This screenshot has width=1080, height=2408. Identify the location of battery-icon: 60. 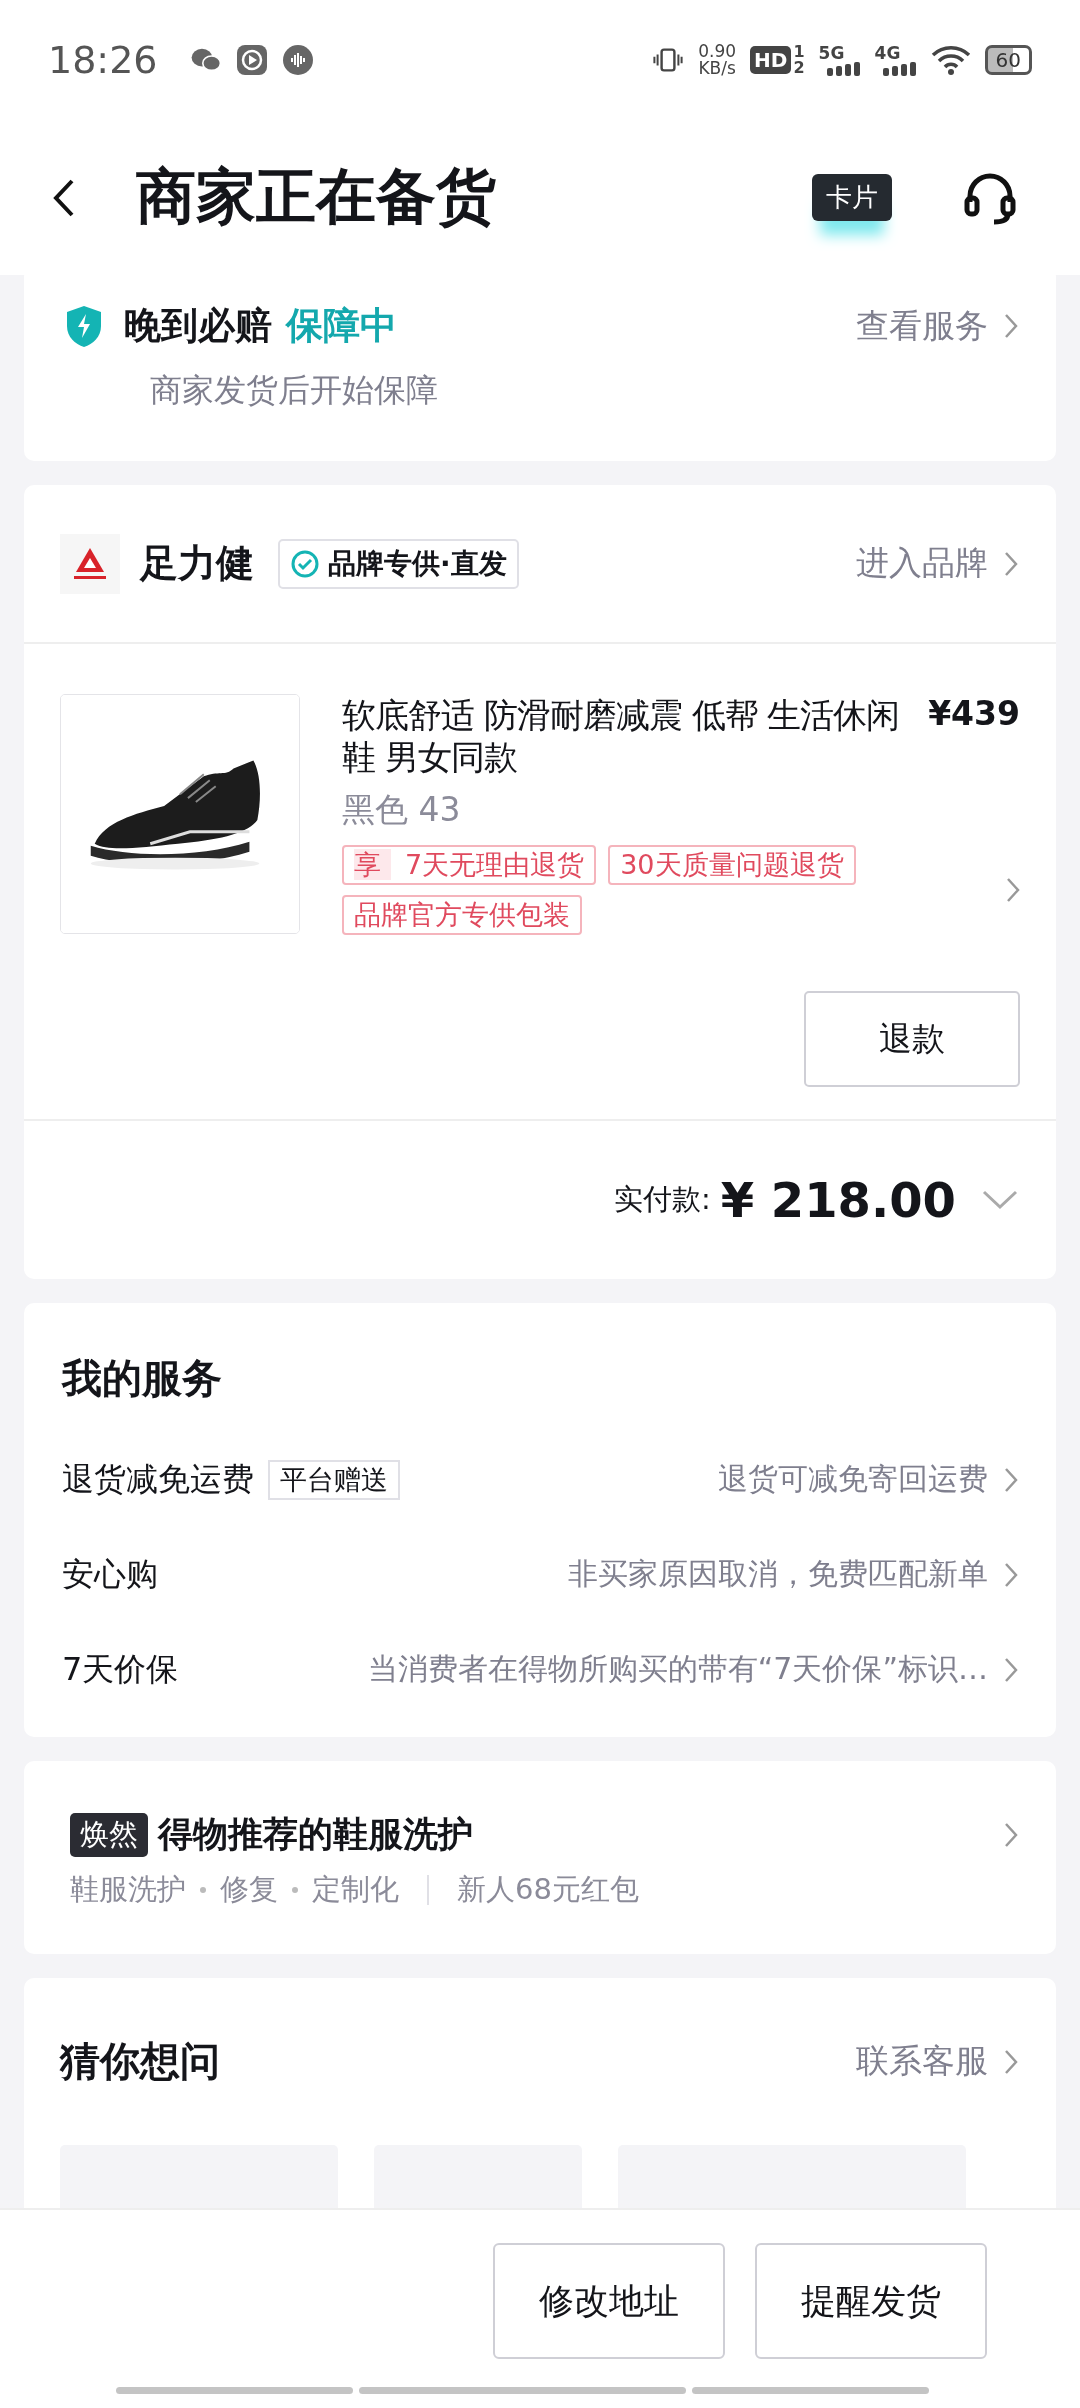
(1008, 60).